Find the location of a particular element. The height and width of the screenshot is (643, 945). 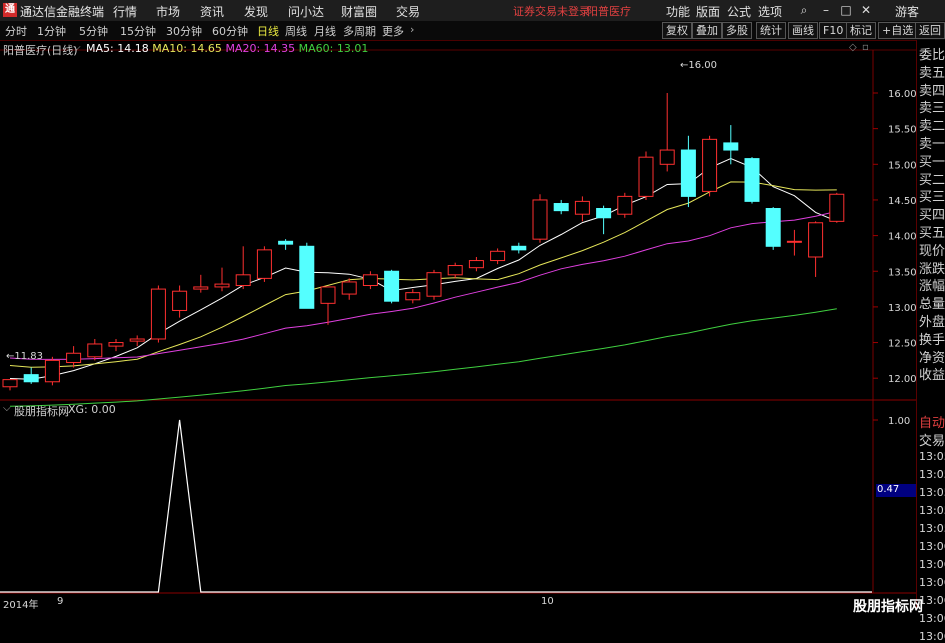

maximize-icon: □ is located at coordinates (846, 10).